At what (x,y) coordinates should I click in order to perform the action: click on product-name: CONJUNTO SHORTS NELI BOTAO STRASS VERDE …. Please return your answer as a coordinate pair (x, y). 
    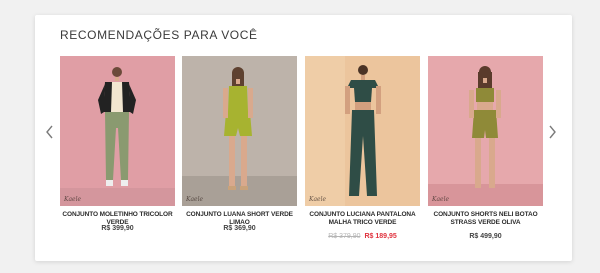
    Looking at the image, I should click on (485, 219).